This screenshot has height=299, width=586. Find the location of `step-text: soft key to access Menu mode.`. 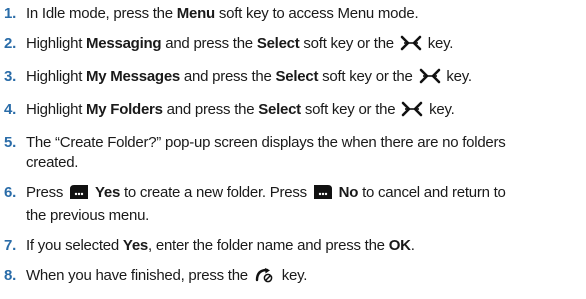

step-text: soft key to access Menu mode. is located at coordinates (316, 13).